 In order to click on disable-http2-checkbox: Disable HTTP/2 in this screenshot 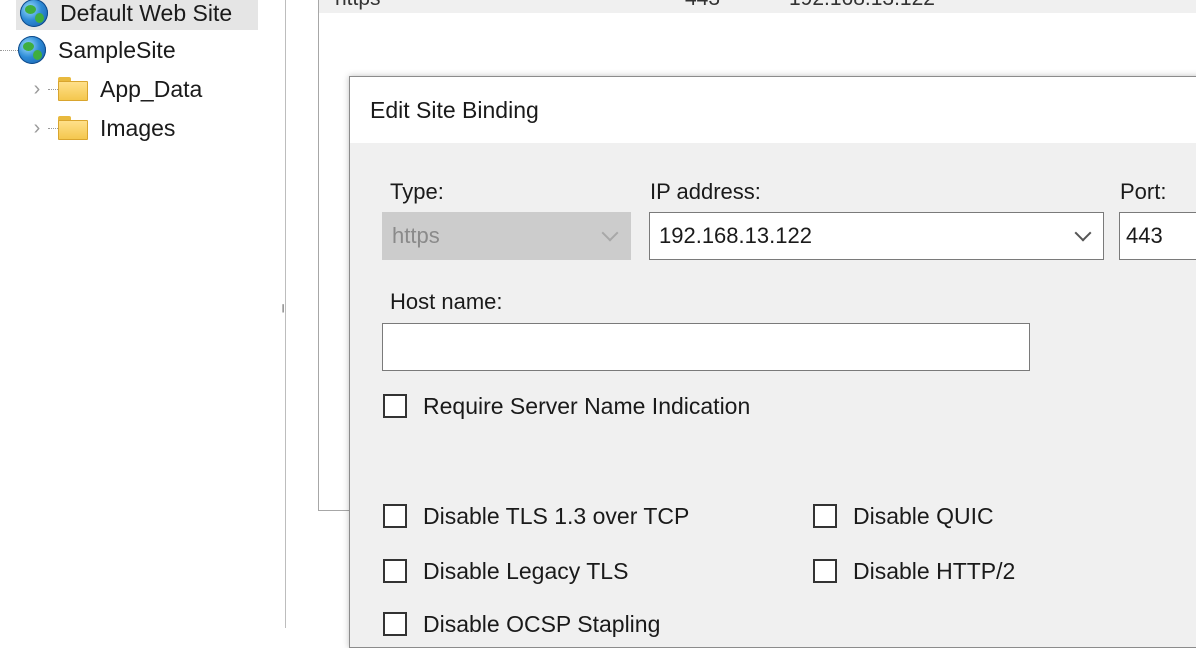, I will do `click(914, 571)`.